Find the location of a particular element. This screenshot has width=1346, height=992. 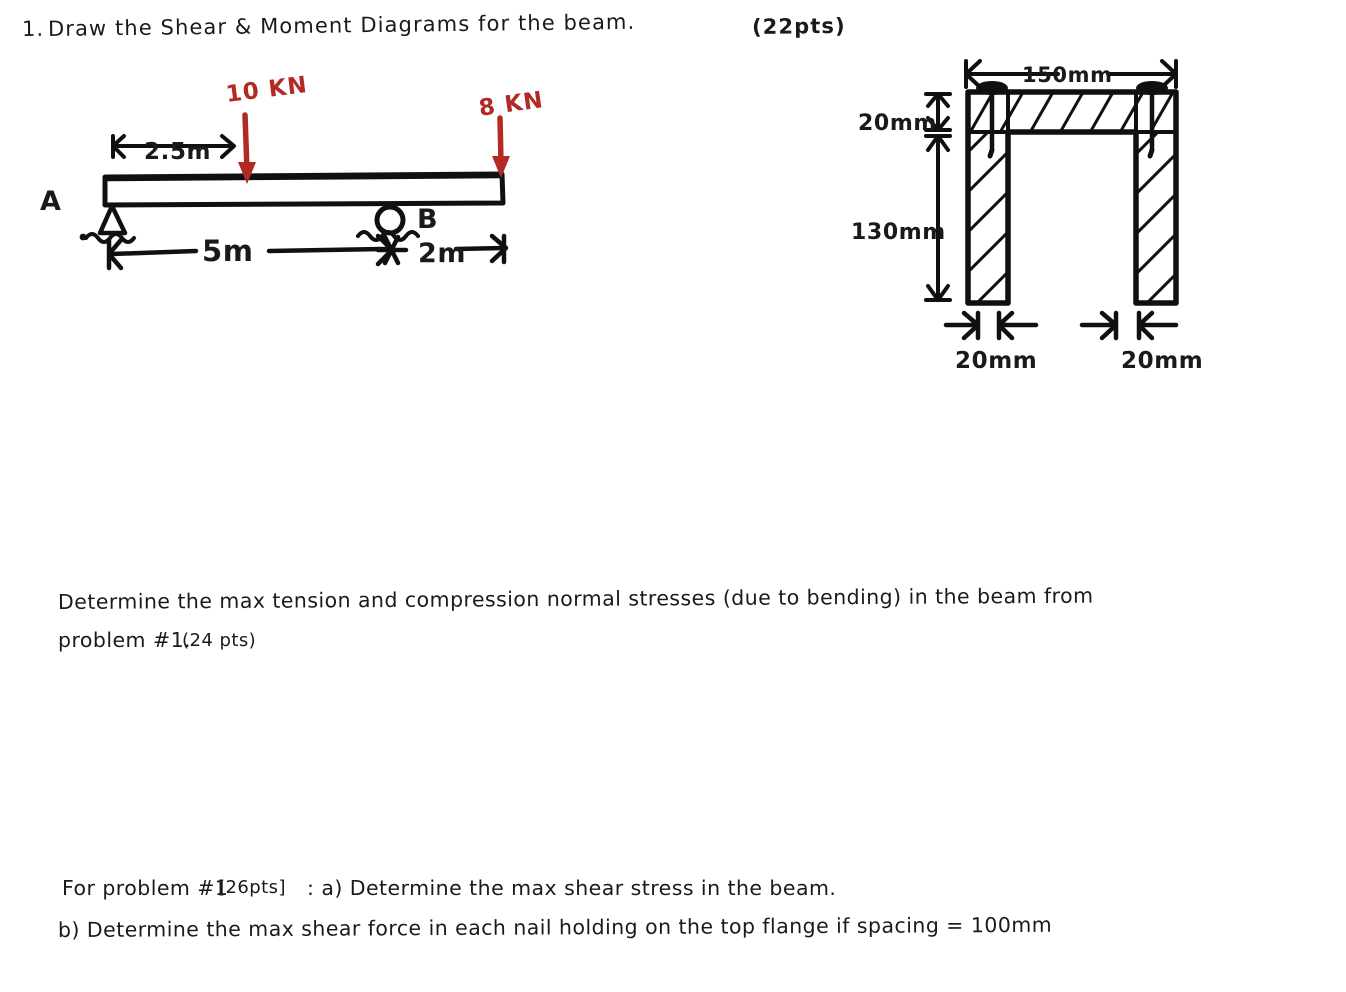

support-b-label: B is located at coordinates (428, 219).